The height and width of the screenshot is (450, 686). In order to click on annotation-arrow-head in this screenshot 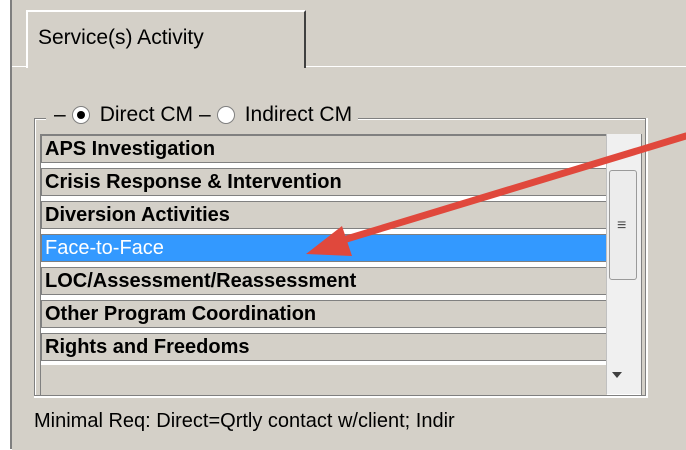, I will do `click(329, 241)`.